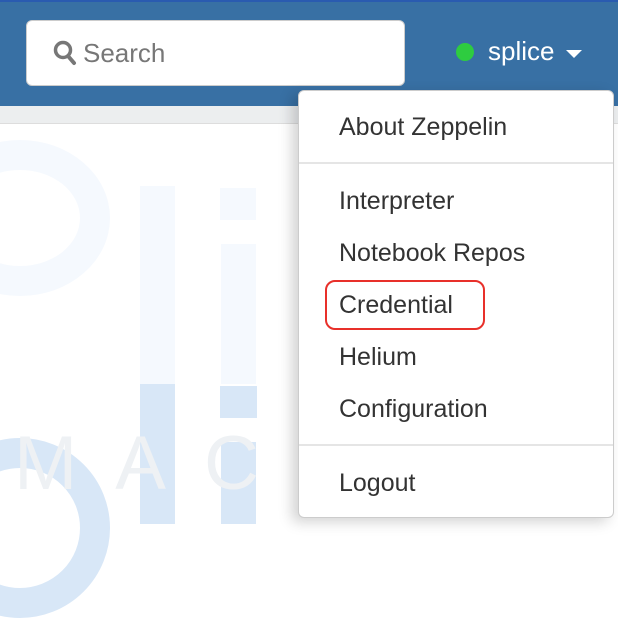  Describe the element at coordinates (215, 53) in the screenshot. I see `search-input: Search` at that location.